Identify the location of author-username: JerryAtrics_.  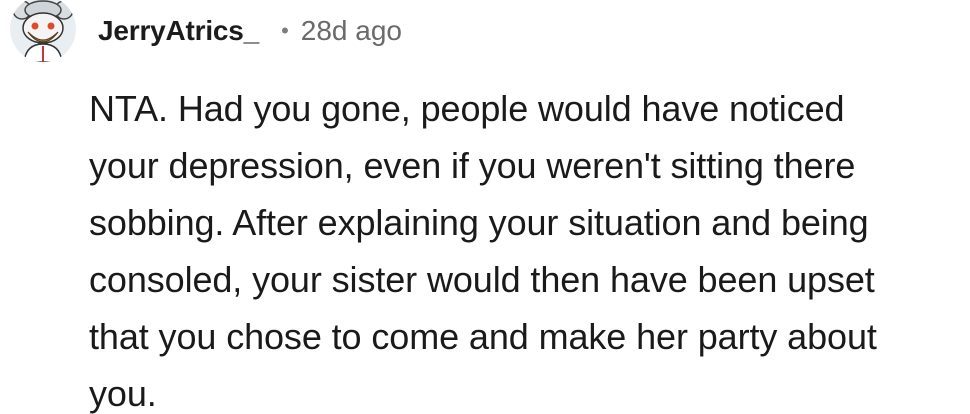
(178, 31).